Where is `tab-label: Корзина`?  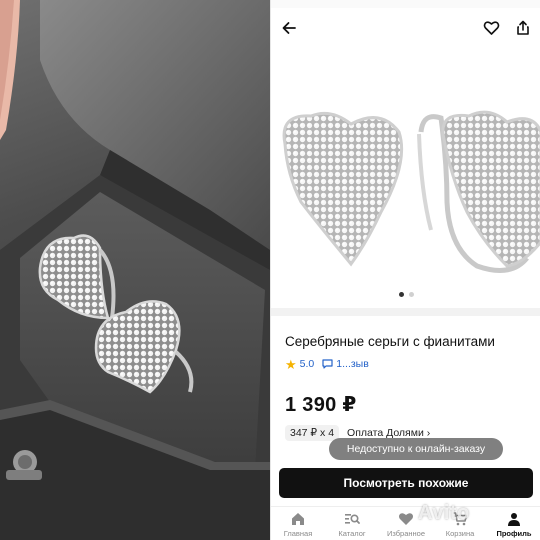
tab-label: Корзина is located at coordinates (460, 533).